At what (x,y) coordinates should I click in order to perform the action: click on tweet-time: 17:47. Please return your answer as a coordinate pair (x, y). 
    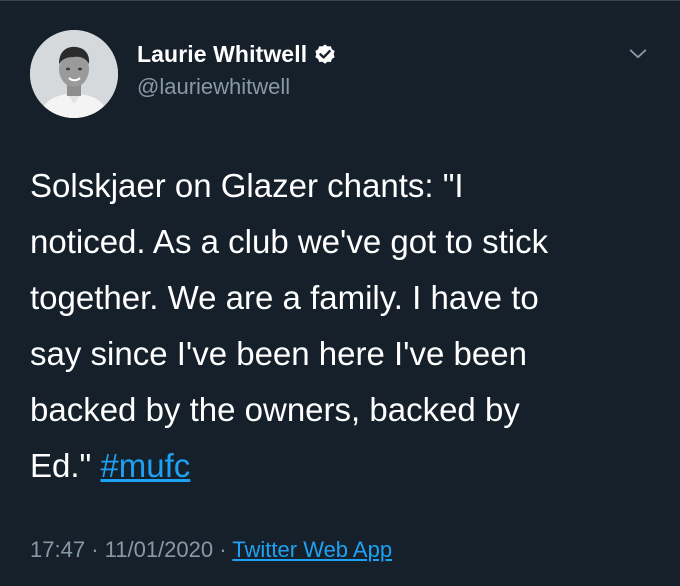
    Looking at the image, I should click on (58, 549).